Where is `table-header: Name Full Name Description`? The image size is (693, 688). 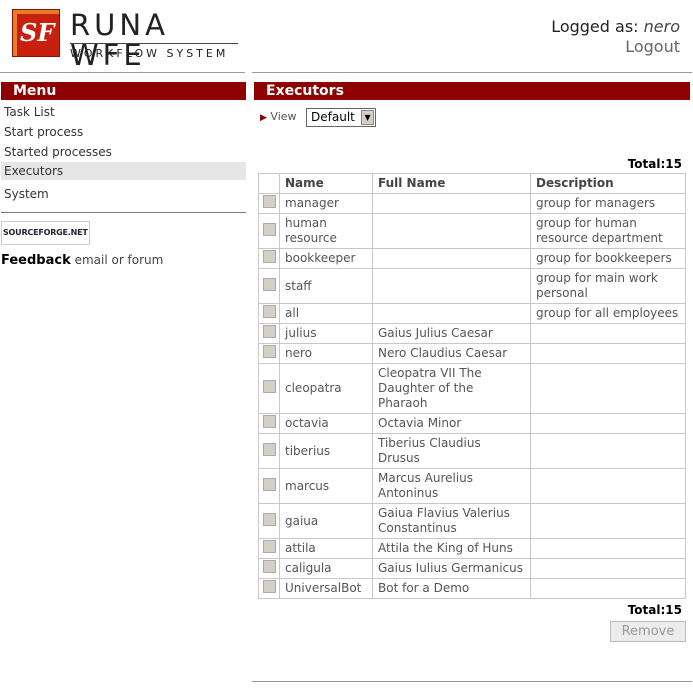
table-header: Name Full Name Description is located at coordinates (472, 183).